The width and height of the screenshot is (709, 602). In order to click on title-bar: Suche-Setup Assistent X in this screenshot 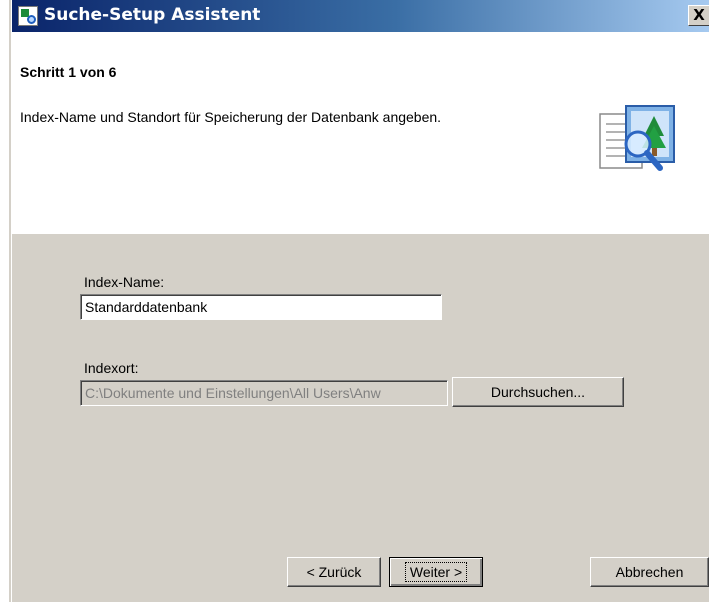, I will do `click(360, 17)`.